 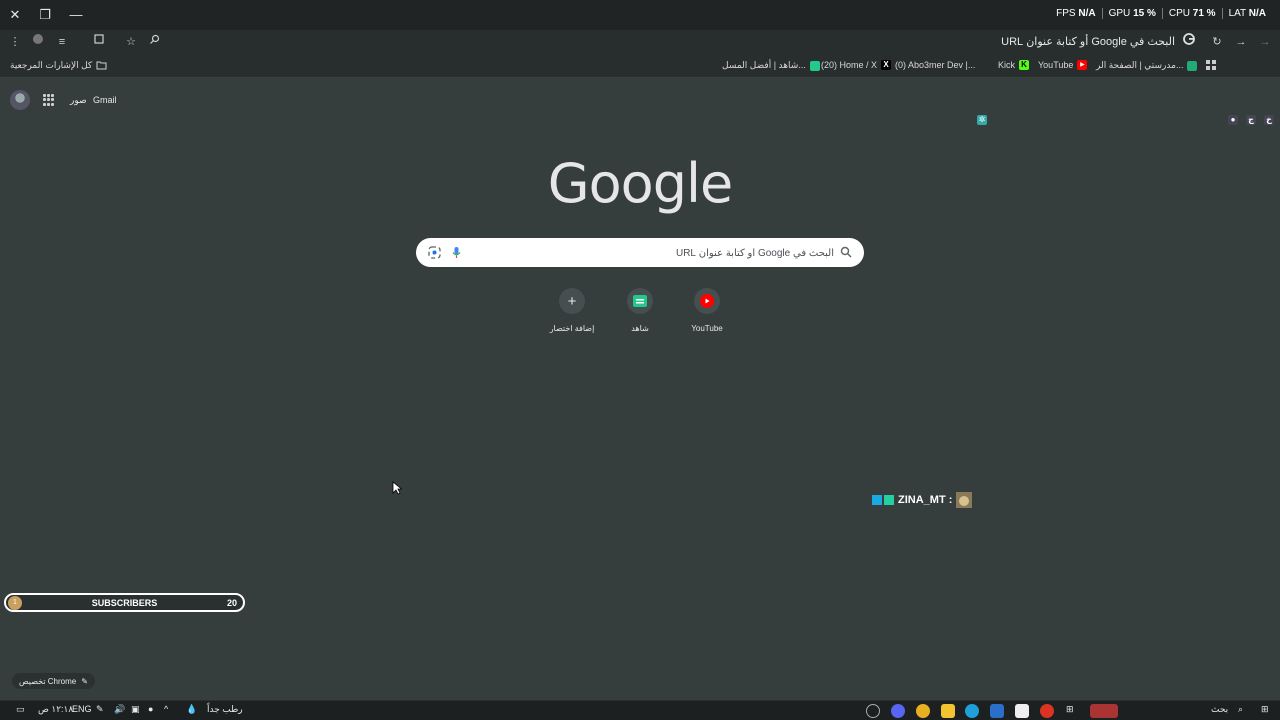 I want to click on subscribers-goal-bar: 1 SUBSCRIBERS 20, so click(x=124, y=602).